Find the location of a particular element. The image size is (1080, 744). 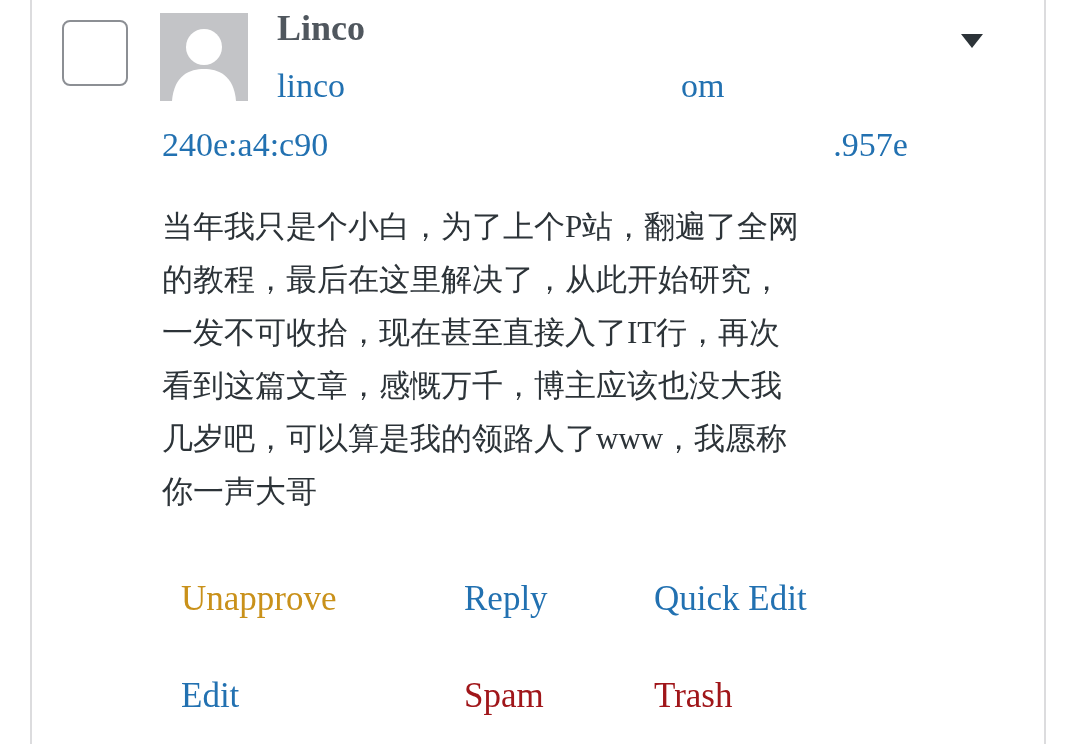

action-link: Trash is located at coordinates (779, 696).